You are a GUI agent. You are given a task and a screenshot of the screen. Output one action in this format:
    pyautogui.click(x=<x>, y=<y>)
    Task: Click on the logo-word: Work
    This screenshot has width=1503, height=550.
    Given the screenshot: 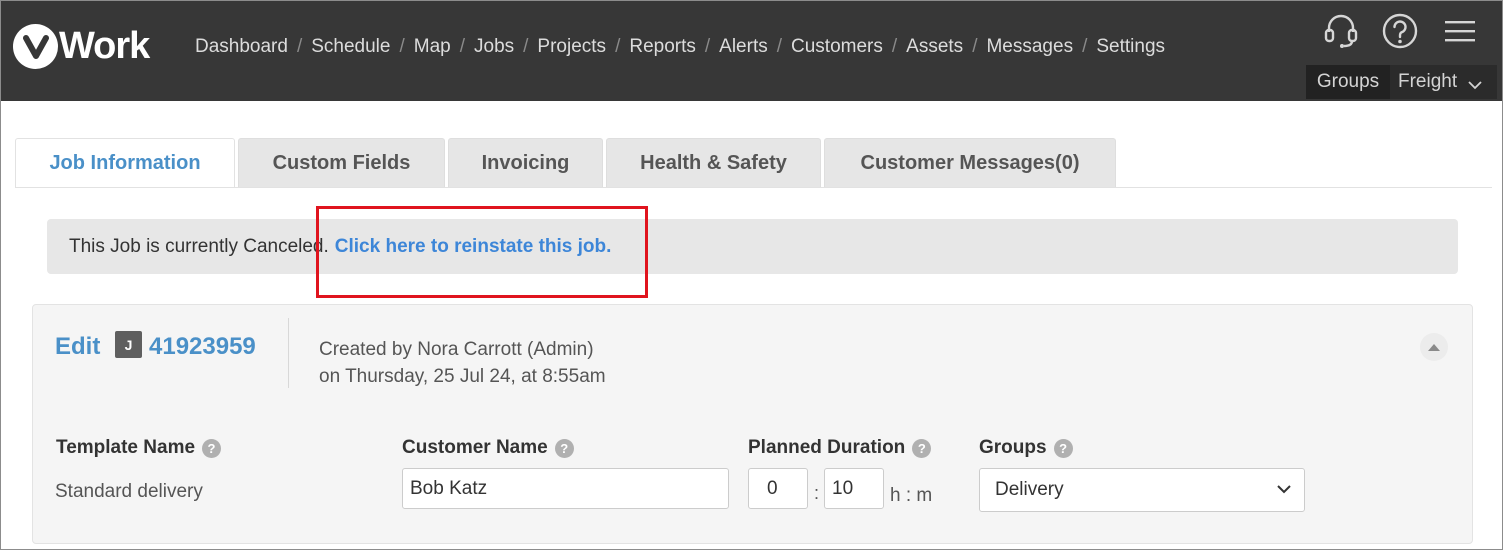 What is the action you would take?
    pyautogui.click(x=104, y=46)
    